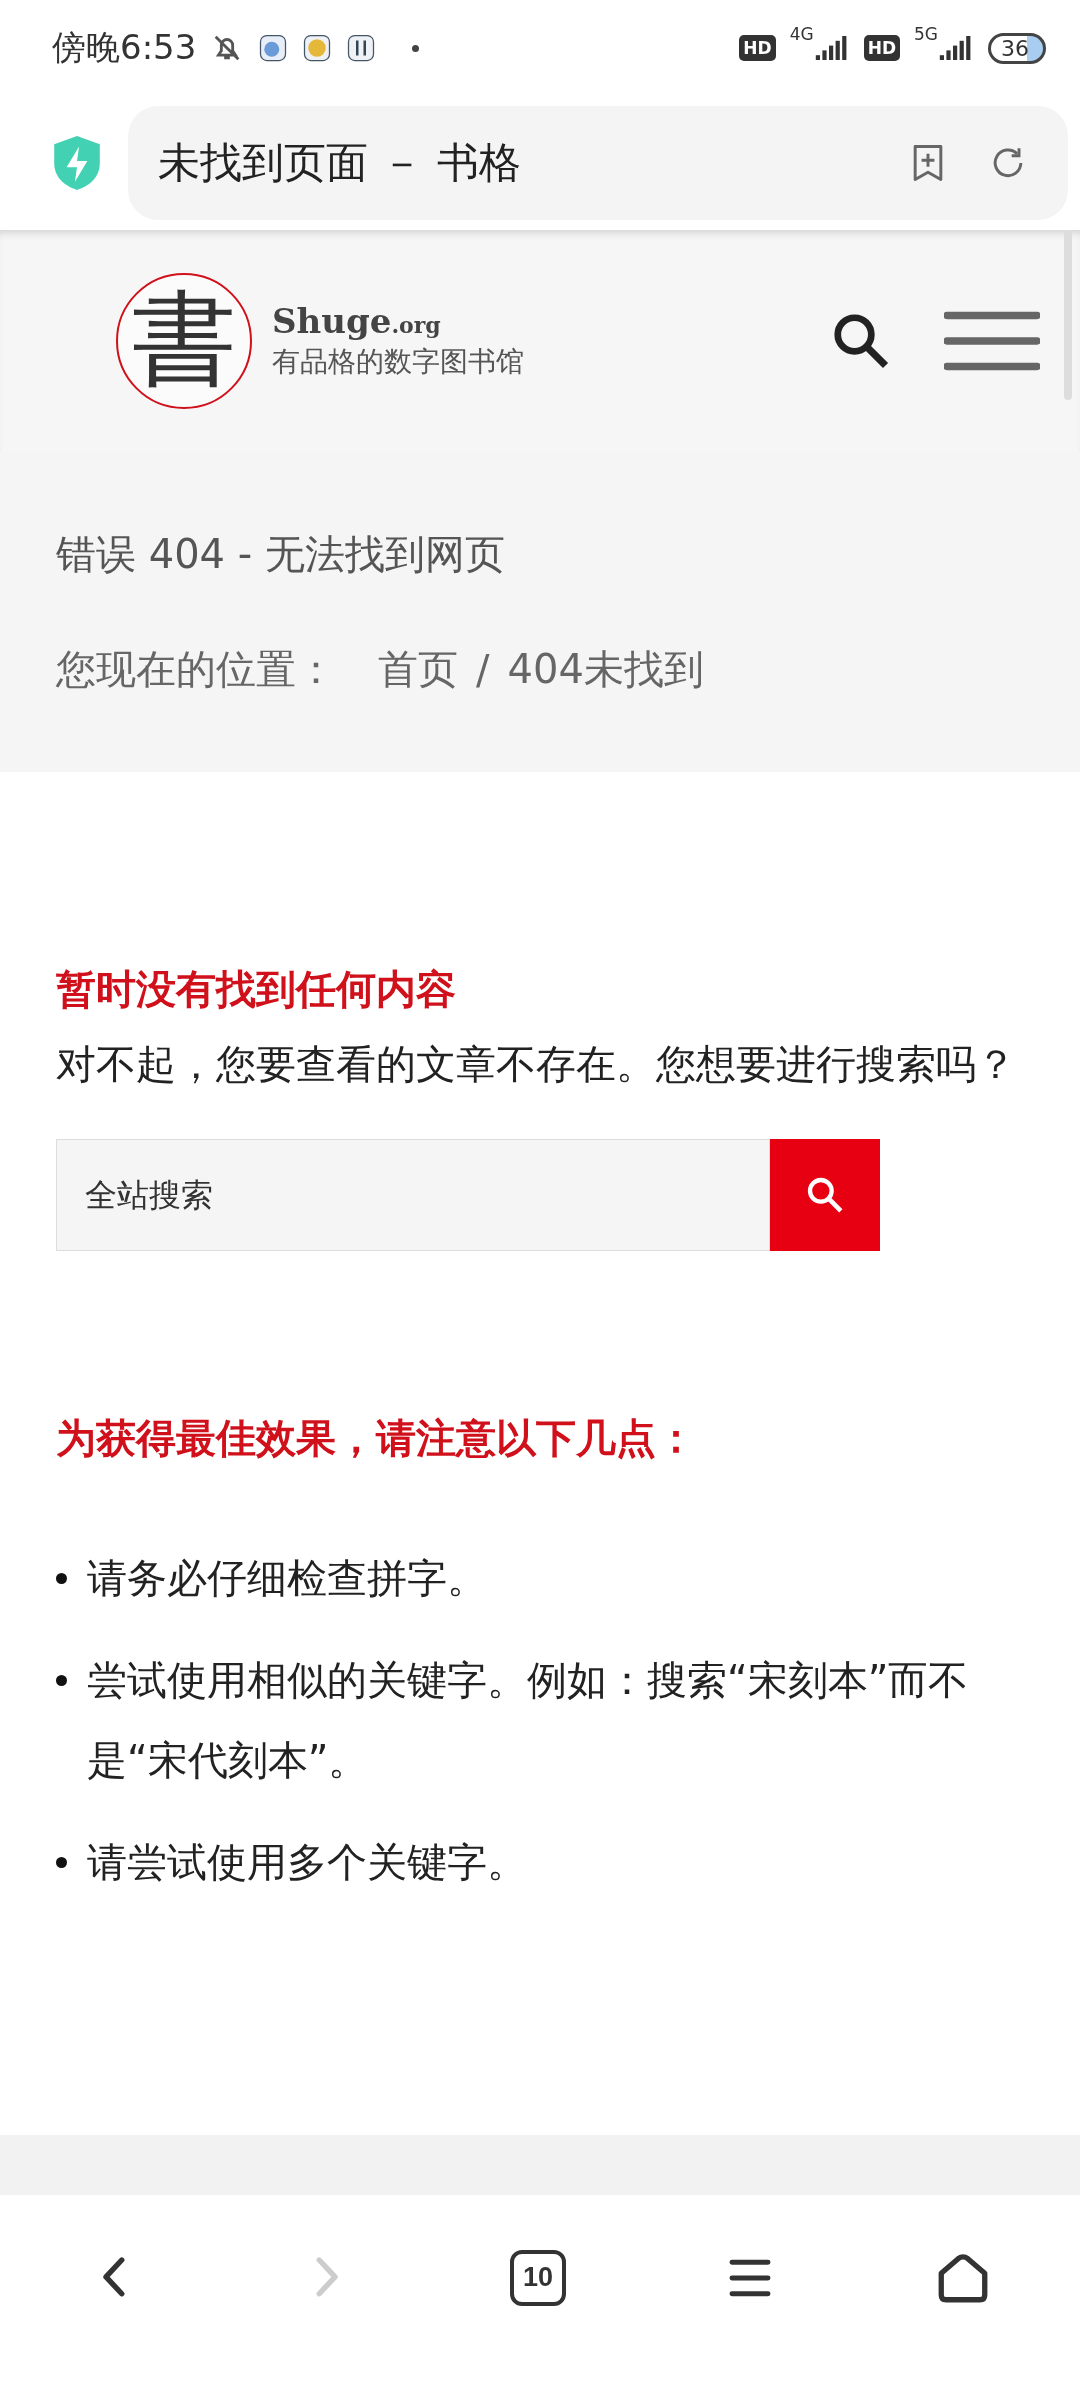 The height and width of the screenshot is (2400, 1080). What do you see at coordinates (536, 1064) in the screenshot?
I see `notice-text: 对不起，您要查看的文章不存在。您想要进行搜索吗？` at bounding box center [536, 1064].